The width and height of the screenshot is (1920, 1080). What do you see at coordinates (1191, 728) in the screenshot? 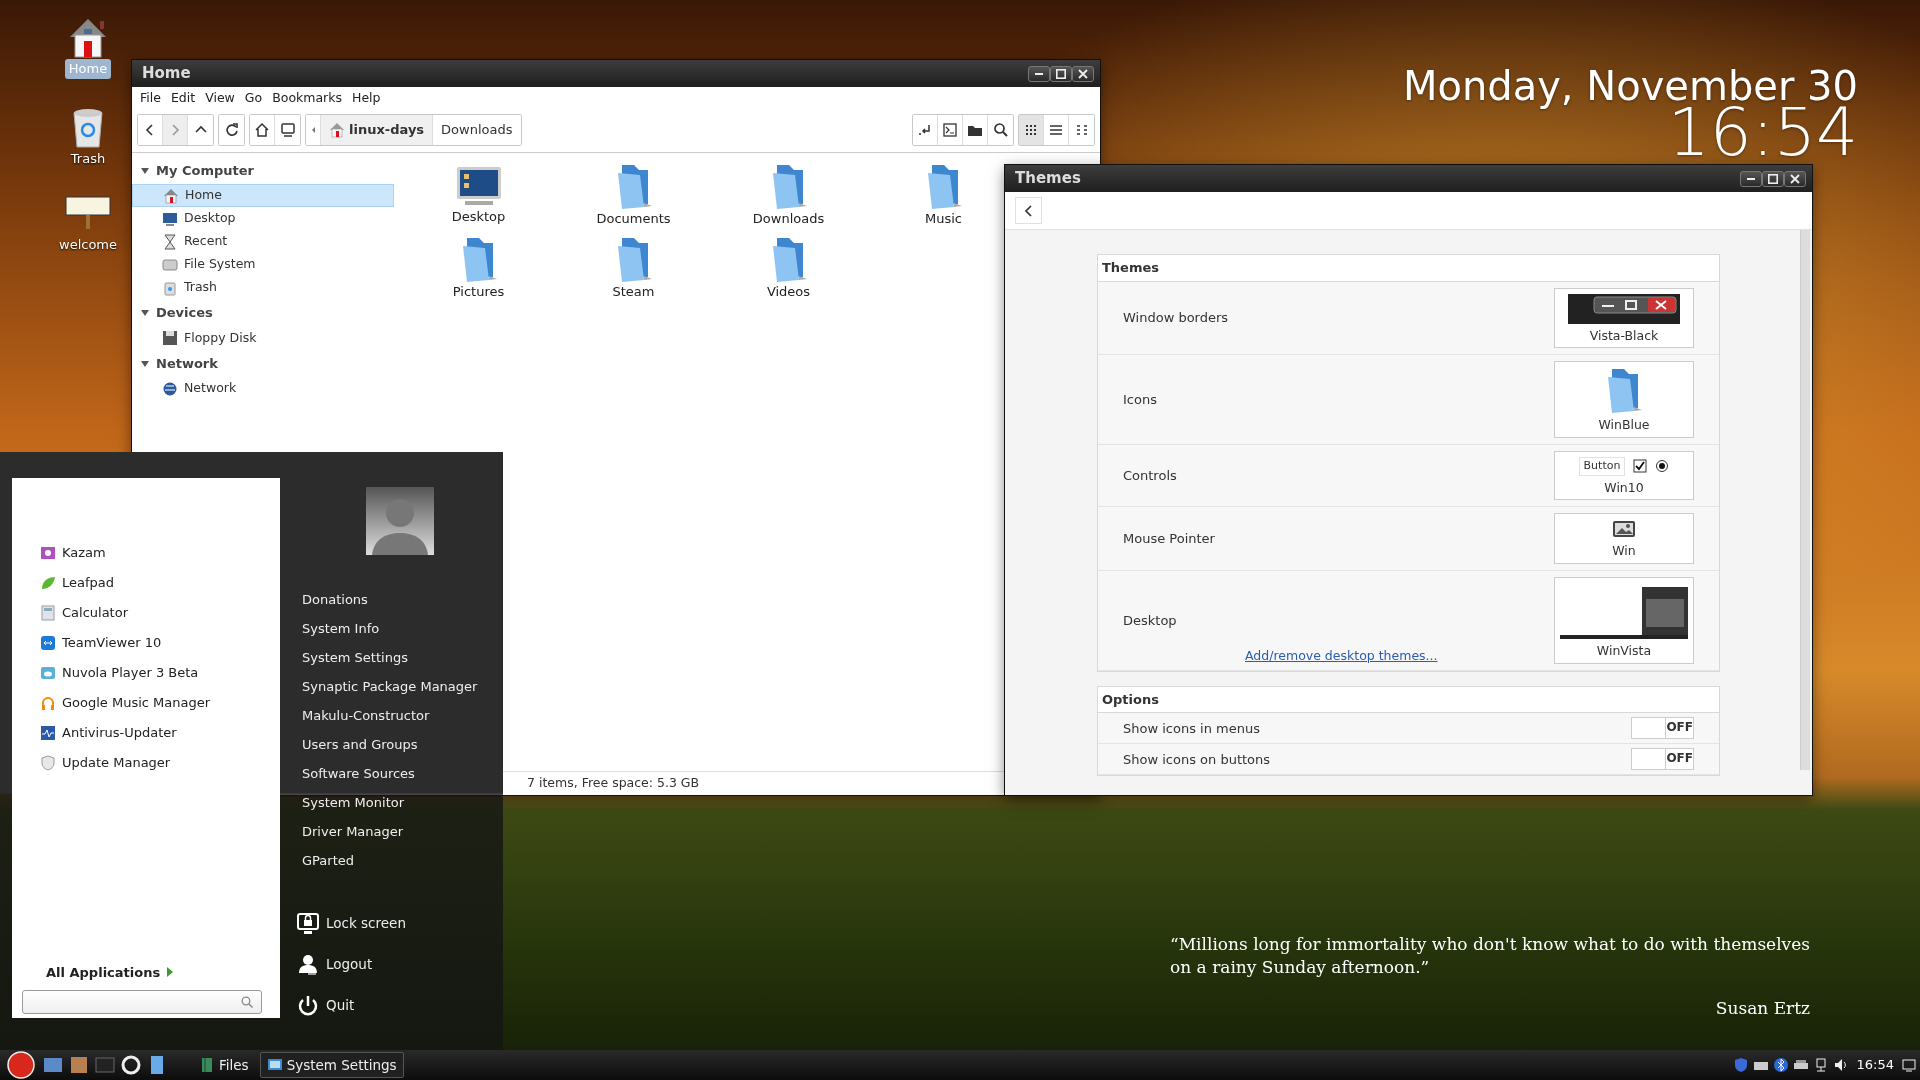
I see `setting-label: Show icons in menus` at bounding box center [1191, 728].